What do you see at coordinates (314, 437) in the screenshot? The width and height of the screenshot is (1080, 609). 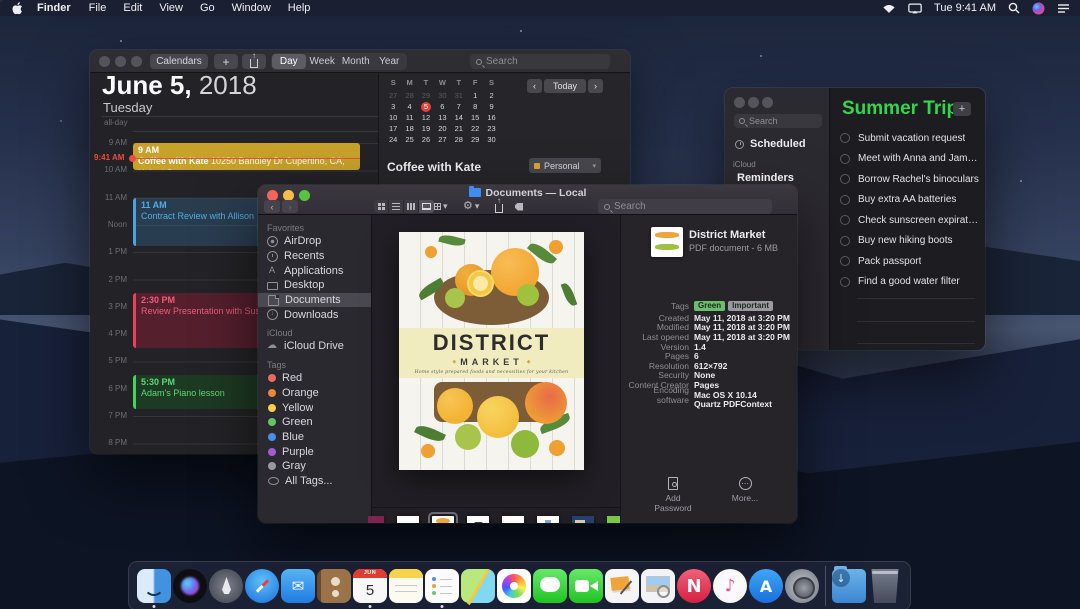 I see `sidebar-item-tag: Blue` at bounding box center [314, 437].